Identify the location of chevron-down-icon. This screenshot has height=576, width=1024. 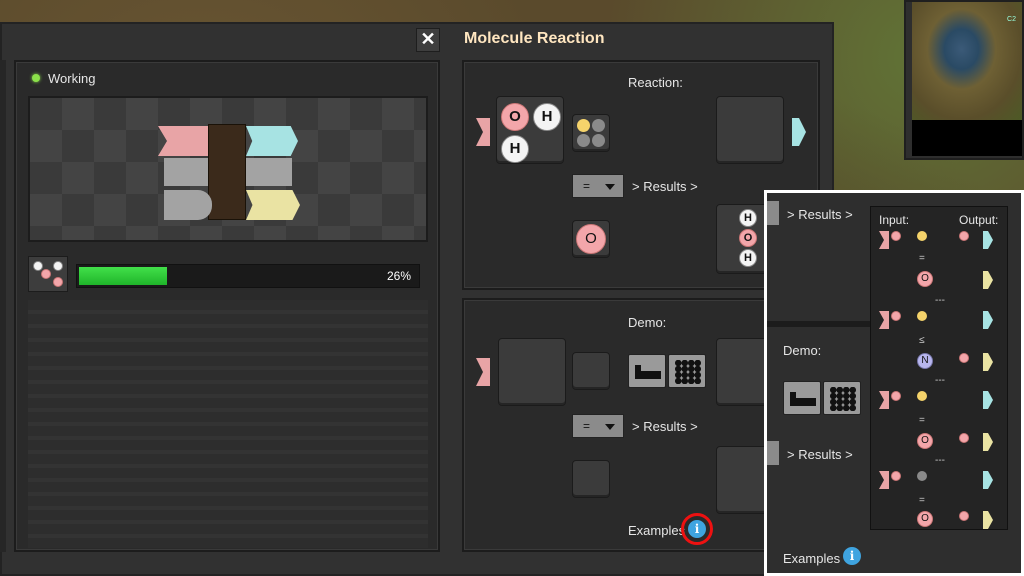
(610, 187).